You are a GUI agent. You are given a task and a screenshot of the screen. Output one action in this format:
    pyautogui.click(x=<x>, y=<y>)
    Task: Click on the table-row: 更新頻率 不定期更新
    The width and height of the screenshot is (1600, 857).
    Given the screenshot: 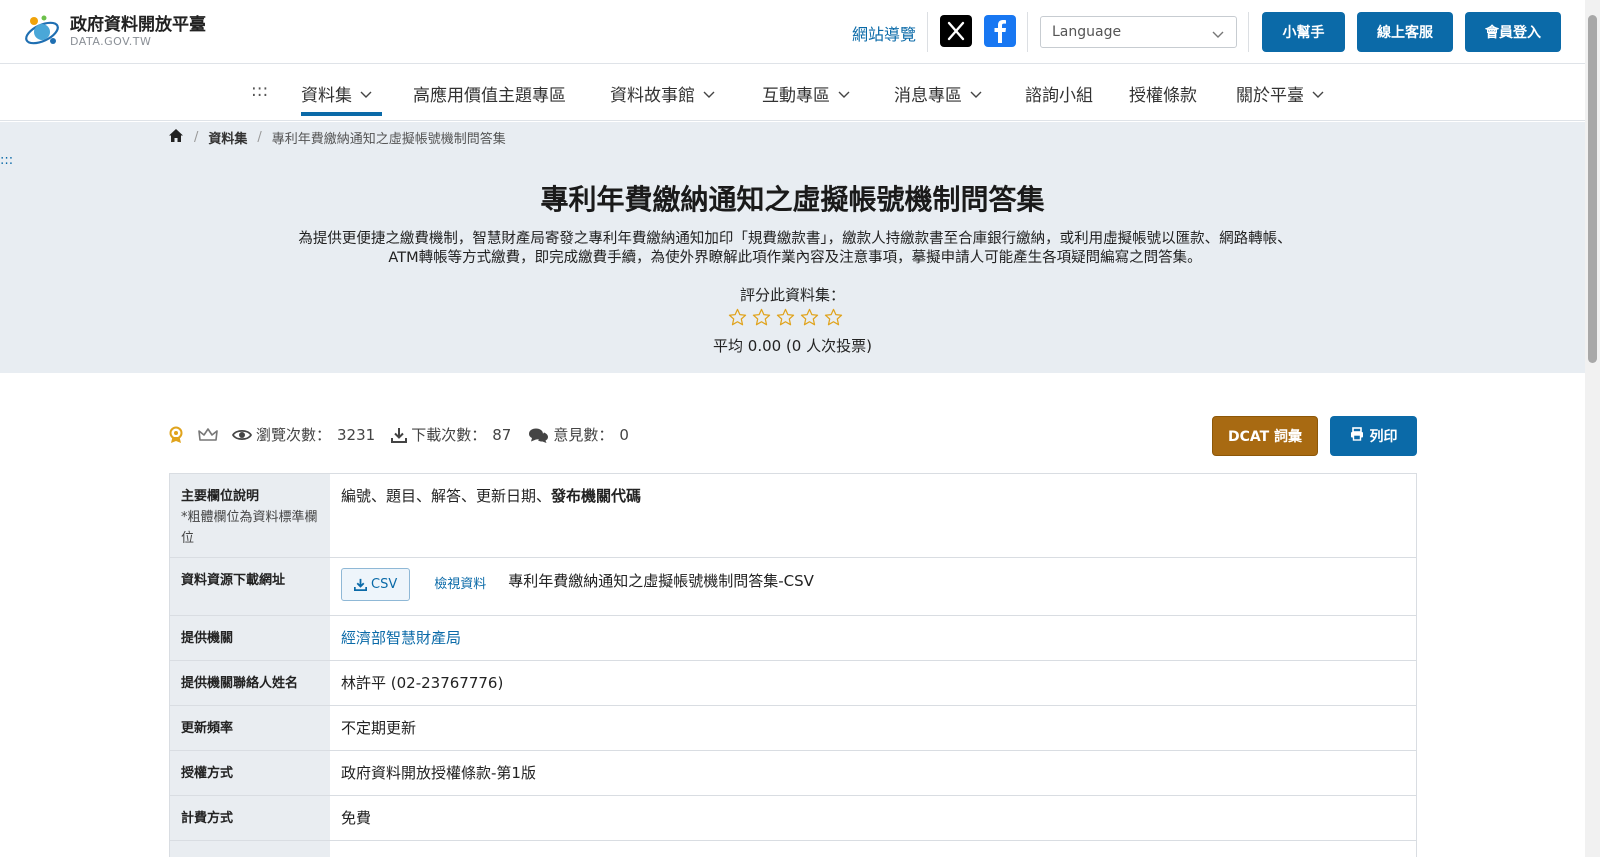 What is the action you would take?
    pyautogui.click(x=793, y=728)
    